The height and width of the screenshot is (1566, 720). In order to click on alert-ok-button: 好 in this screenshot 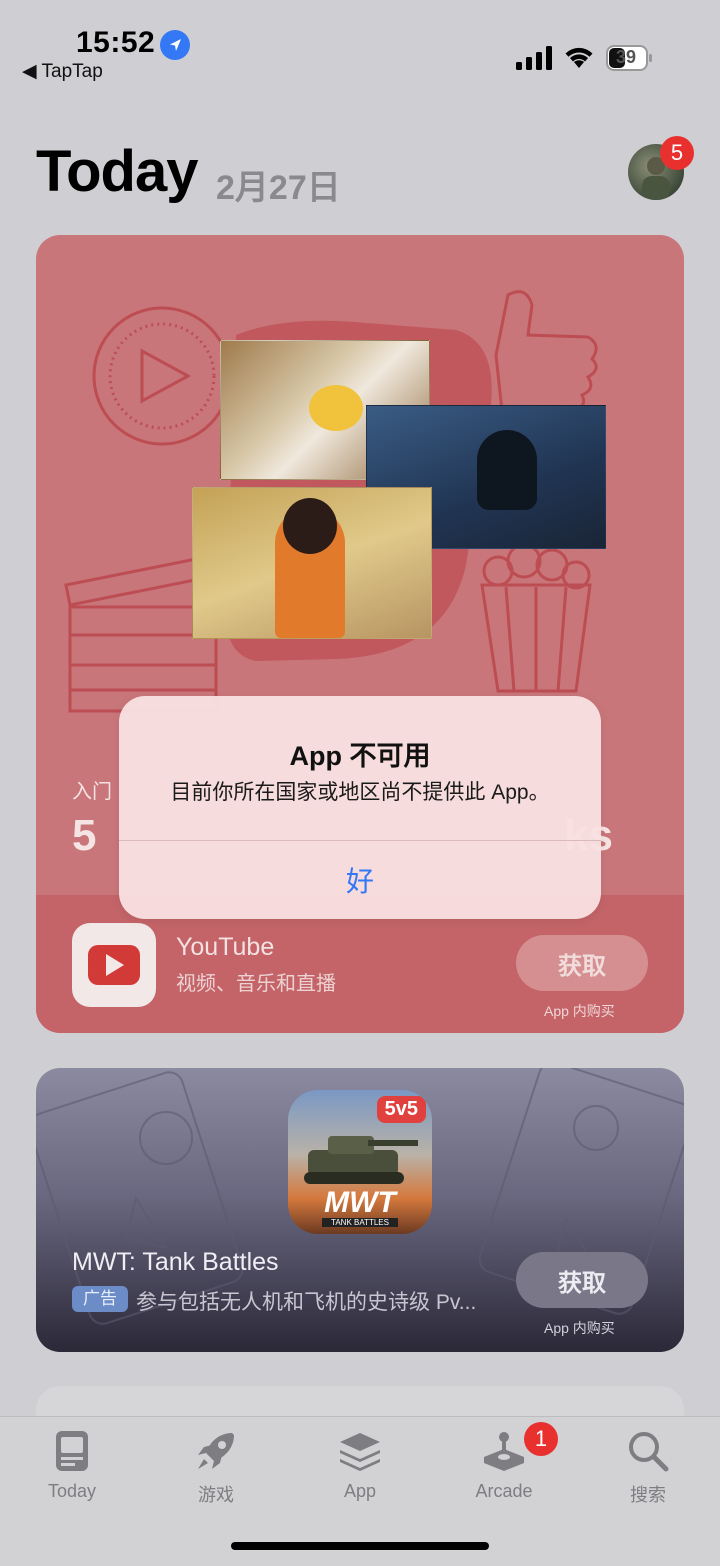, I will do `click(360, 880)`.